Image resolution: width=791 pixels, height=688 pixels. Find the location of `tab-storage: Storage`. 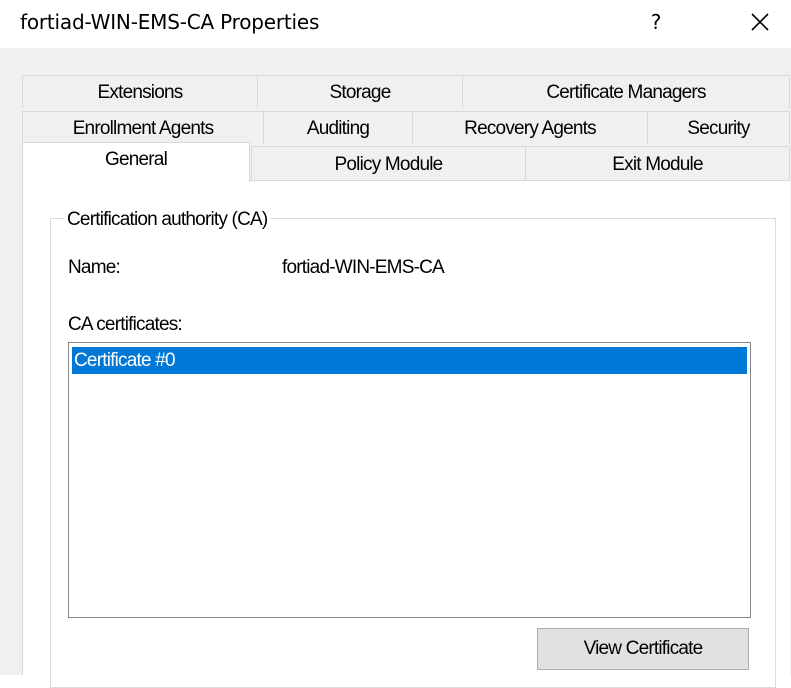

tab-storage: Storage is located at coordinates (360, 91).